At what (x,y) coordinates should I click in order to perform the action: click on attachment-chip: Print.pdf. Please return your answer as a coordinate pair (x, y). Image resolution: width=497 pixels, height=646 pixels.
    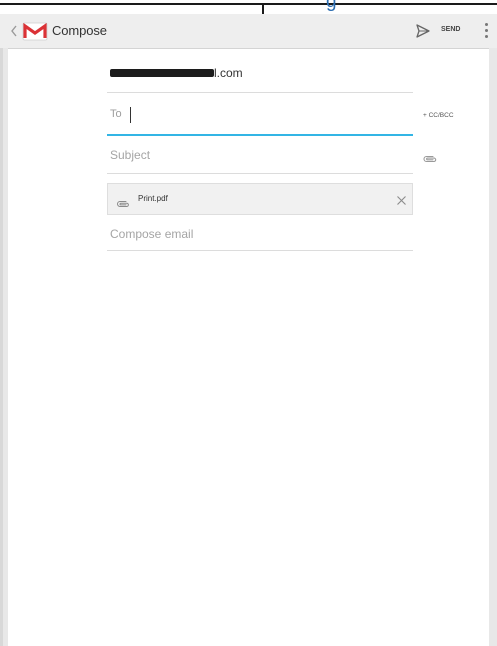
    Looking at the image, I should click on (260, 199).